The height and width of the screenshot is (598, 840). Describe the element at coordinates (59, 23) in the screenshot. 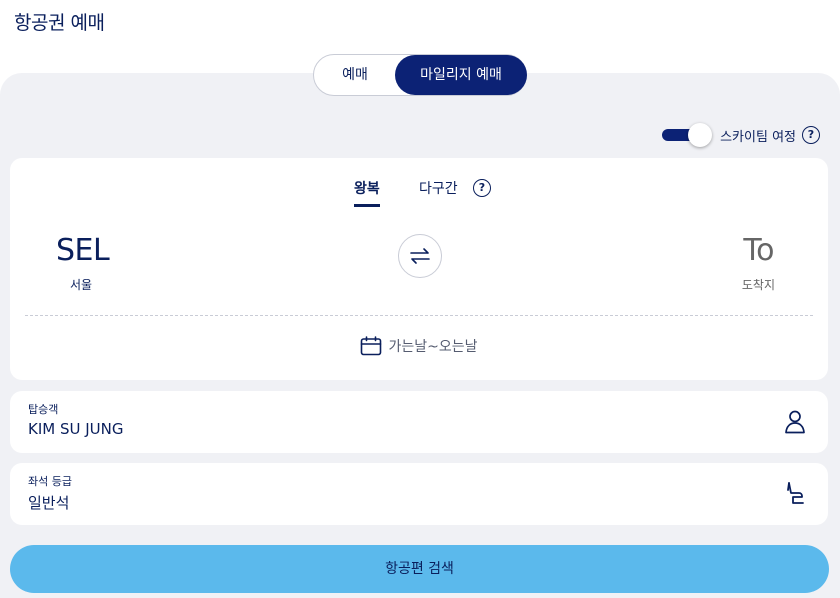

I see `page-title: 항공권 예매` at that location.